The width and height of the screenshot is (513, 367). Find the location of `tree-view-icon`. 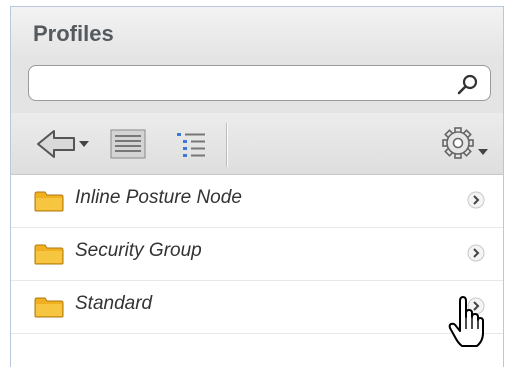

tree-view-icon is located at coordinates (191, 145).